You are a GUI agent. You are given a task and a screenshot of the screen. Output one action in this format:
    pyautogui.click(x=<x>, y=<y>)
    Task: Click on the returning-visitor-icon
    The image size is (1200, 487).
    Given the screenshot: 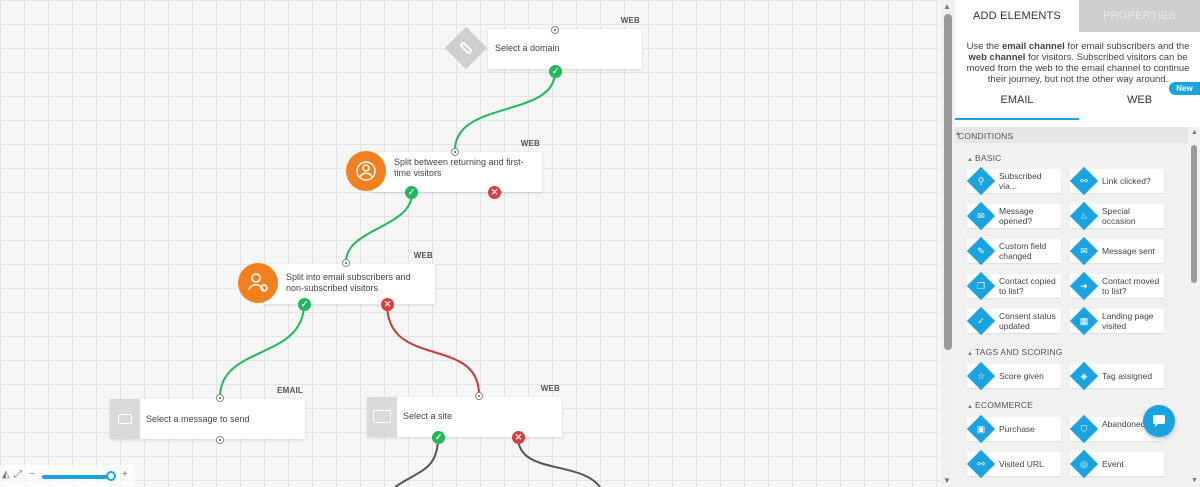 What is the action you would take?
    pyautogui.click(x=366, y=171)
    